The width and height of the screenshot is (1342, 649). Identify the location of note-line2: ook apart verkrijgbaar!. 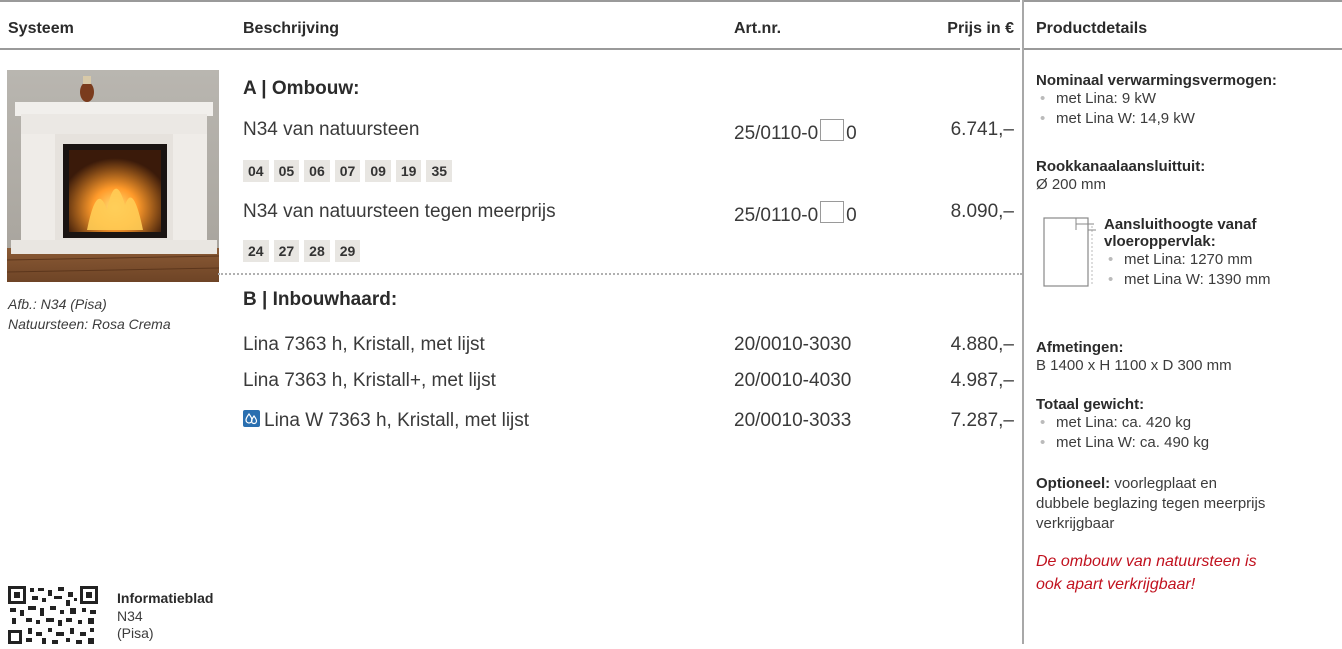
(1116, 584).